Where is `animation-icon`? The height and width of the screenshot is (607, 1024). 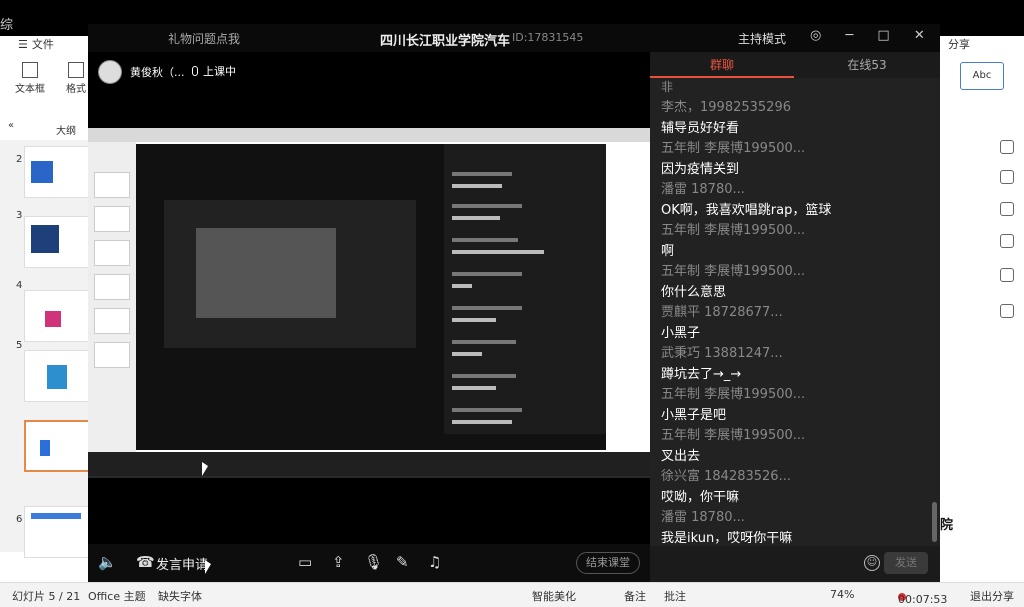
animation-icon is located at coordinates (1007, 241).